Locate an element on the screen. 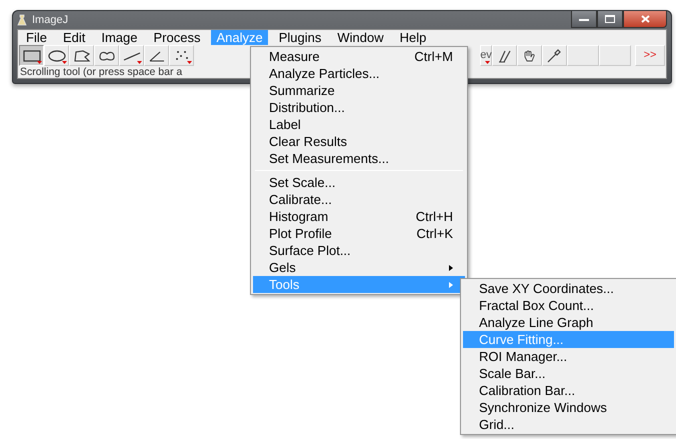 The image size is (676, 439). shortcut-text: Ctrl+H is located at coordinates (434, 217).